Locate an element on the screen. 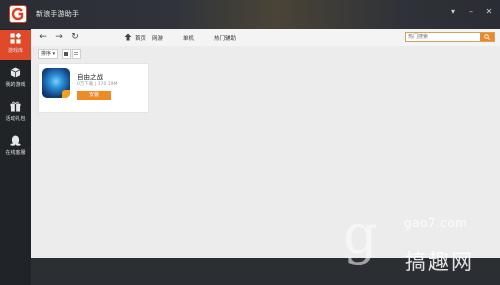  watermark-text: 搞趣网 is located at coordinates (439, 262).